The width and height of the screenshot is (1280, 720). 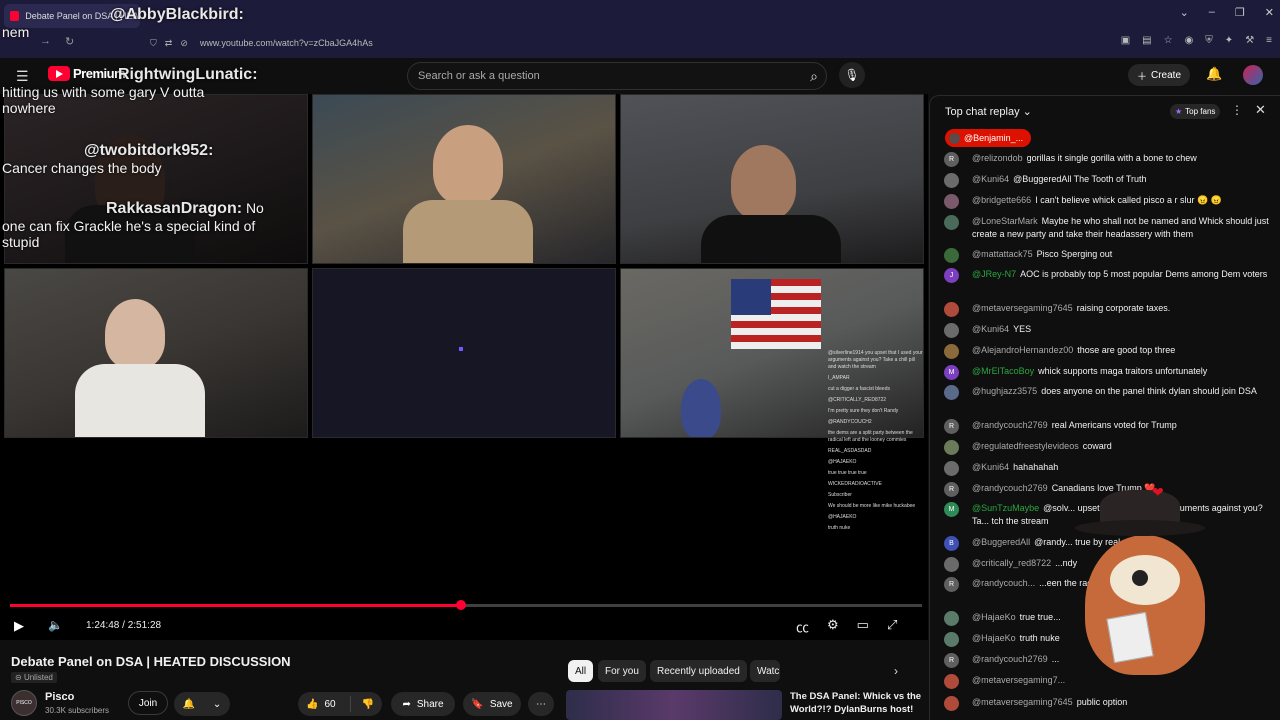 I want to click on account-icon: ◉, so click(x=1189, y=40).